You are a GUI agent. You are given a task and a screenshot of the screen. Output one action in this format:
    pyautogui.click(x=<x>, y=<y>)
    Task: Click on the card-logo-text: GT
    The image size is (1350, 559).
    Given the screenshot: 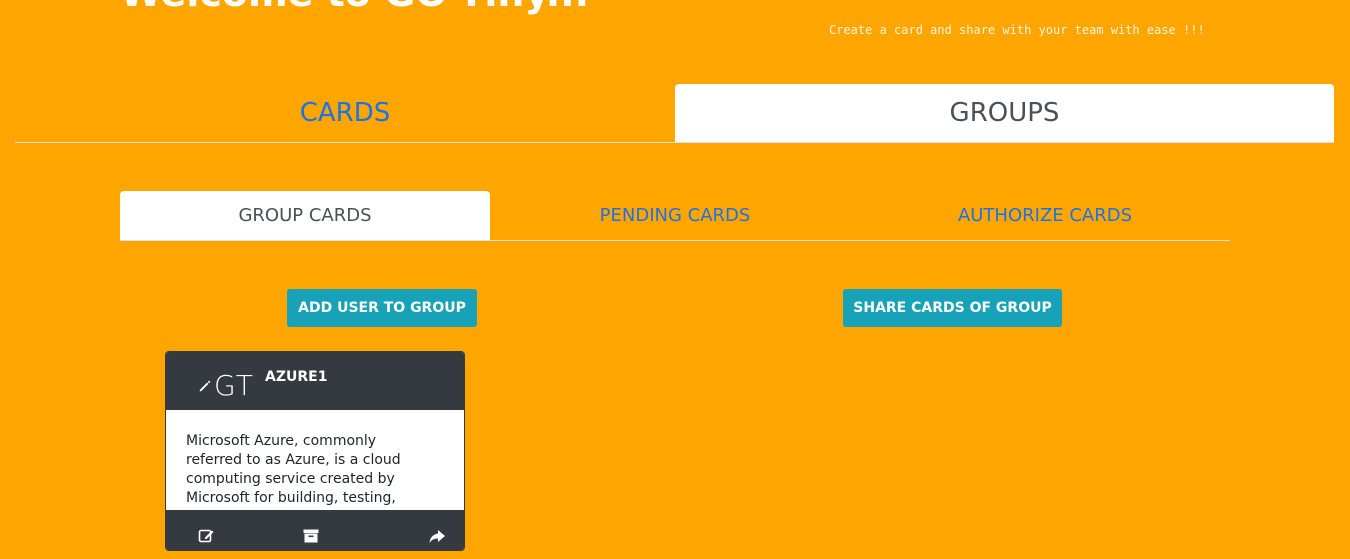 What is the action you would take?
    pyautogui.click(x=234, y=385)
    